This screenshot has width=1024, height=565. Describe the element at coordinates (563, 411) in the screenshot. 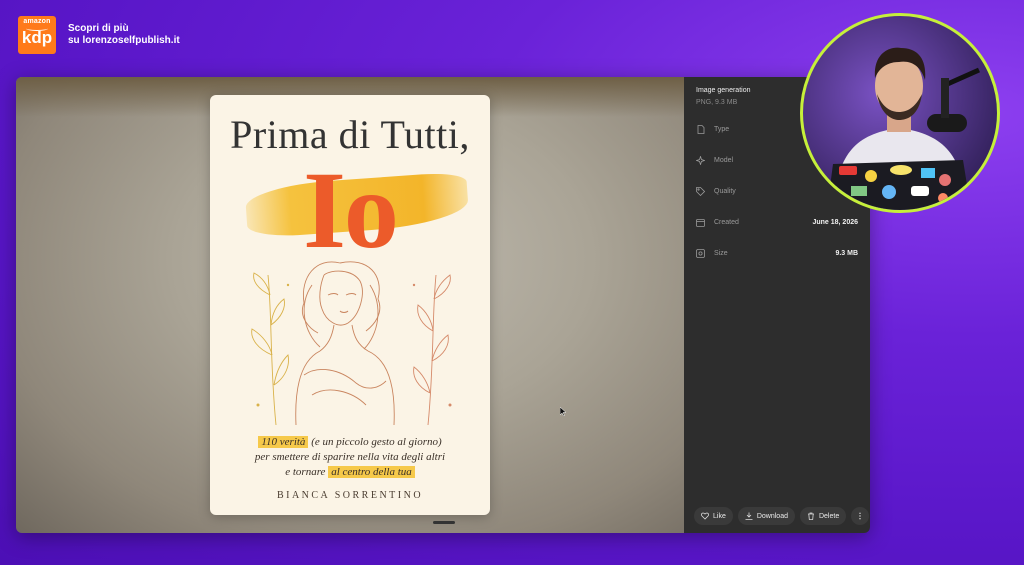

I see `mouse-cursor-icon` at that location.